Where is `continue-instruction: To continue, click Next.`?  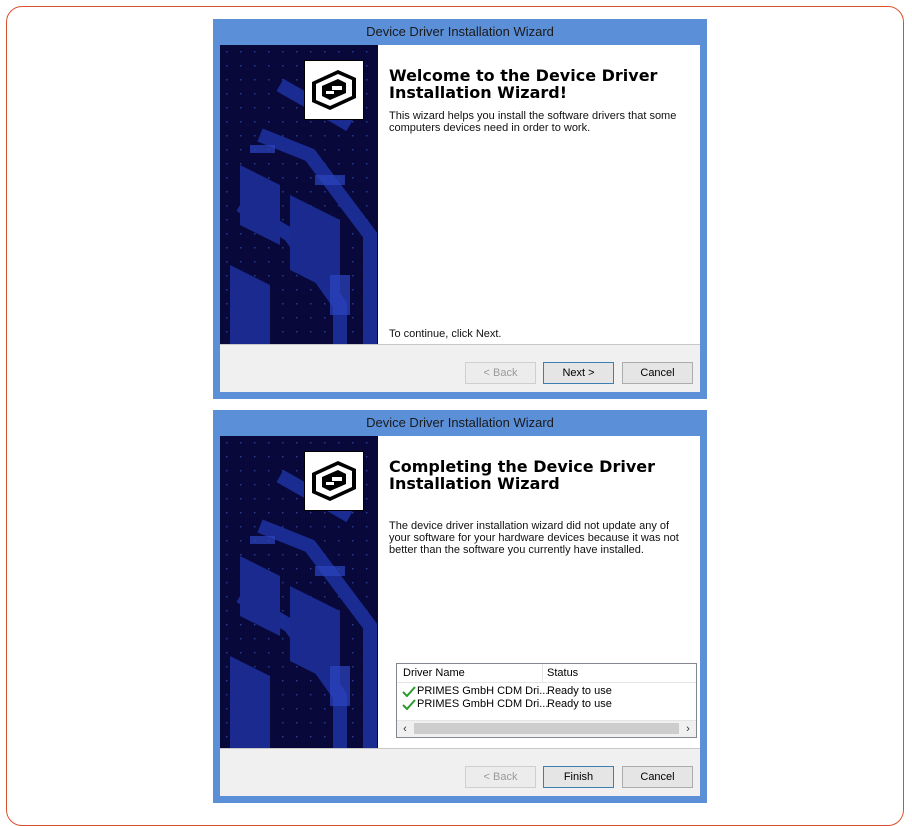 continue-instruction: To continue, click Next. is located at coordinates (445, 334).